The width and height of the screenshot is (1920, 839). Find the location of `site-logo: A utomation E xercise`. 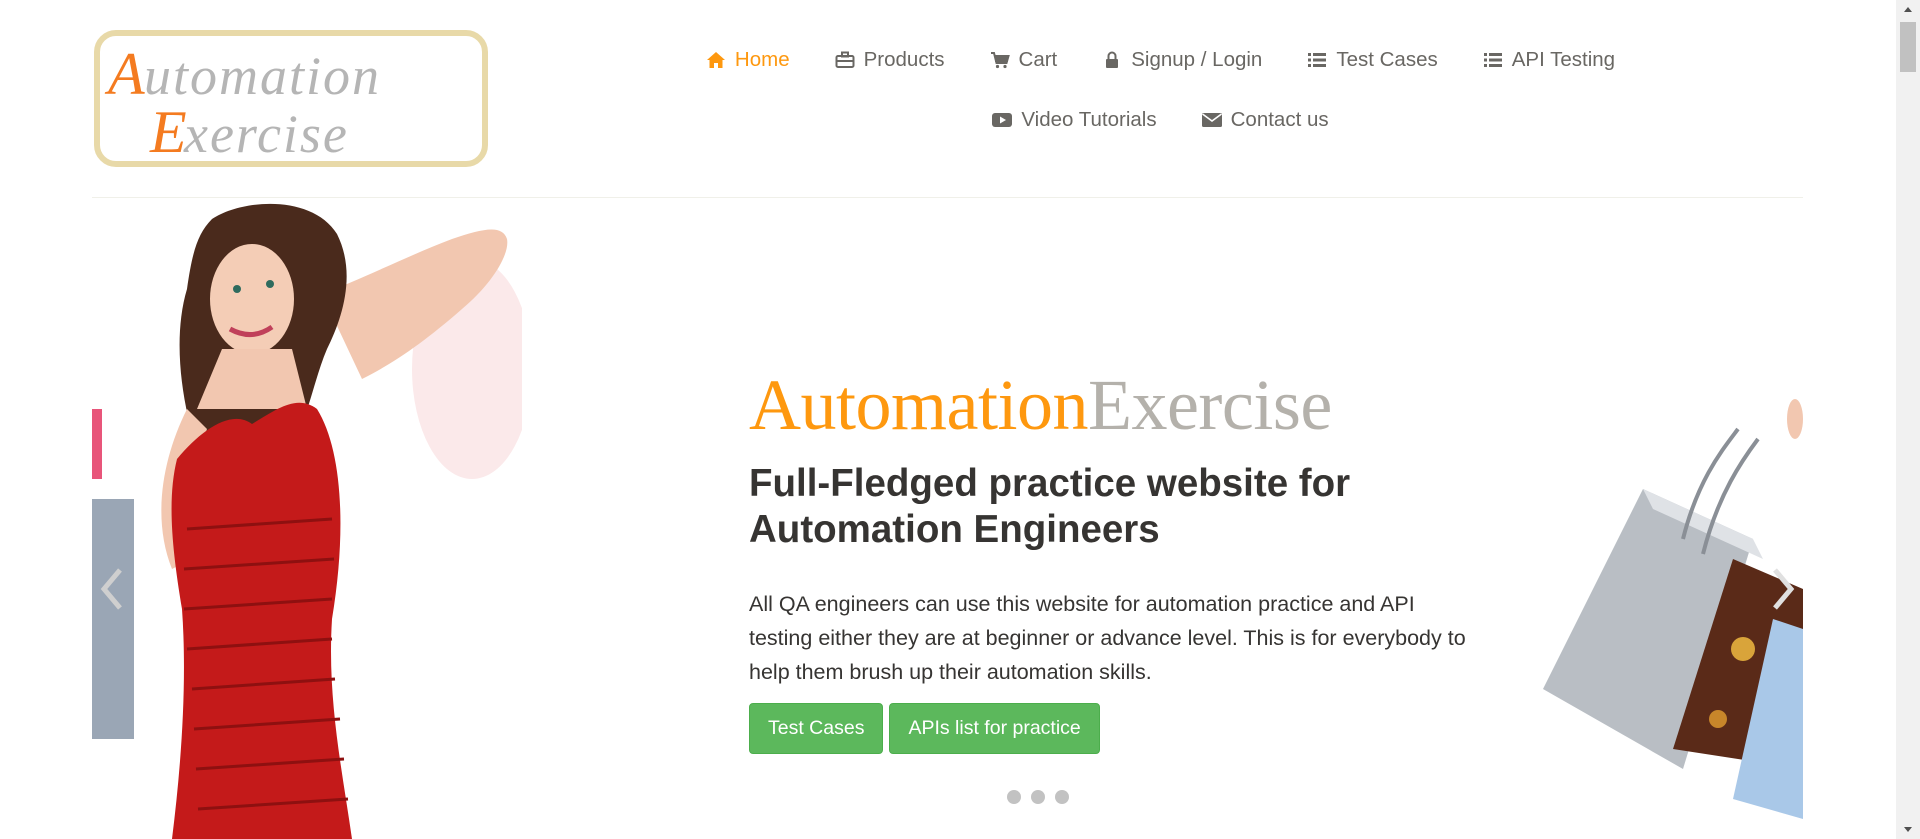

site-logo: A utomation E xercise is located at coordinates (291, 98).